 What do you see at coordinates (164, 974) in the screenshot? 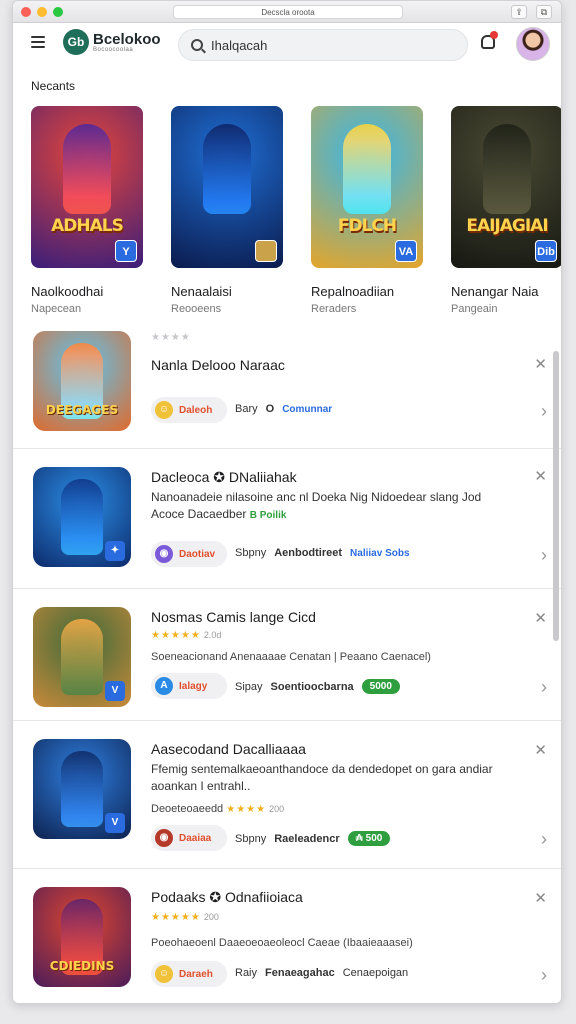
I see `genre-icon: ☺` at bounding box center [164, 974].